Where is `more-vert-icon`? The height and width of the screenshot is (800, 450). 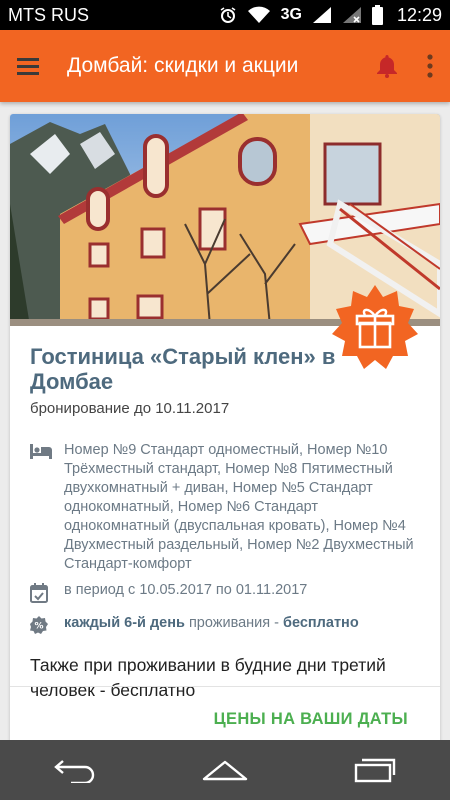 more-vert-icon is located at coordinates (430, 66).